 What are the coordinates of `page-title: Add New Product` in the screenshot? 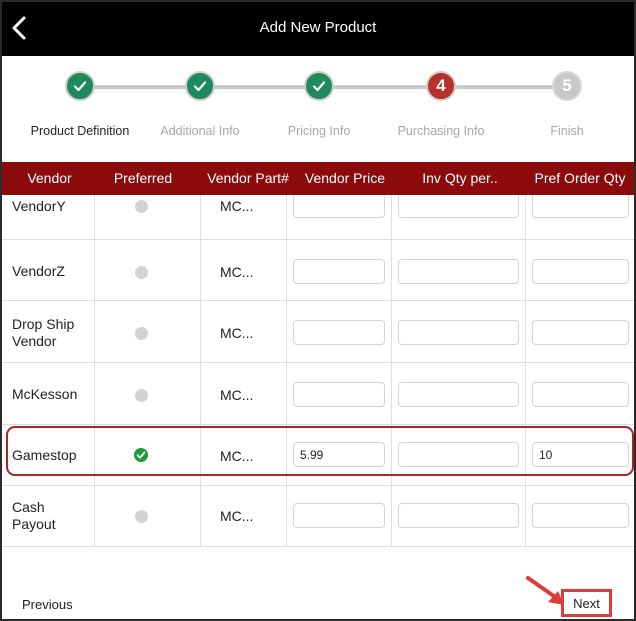 It's located at (318, 27).